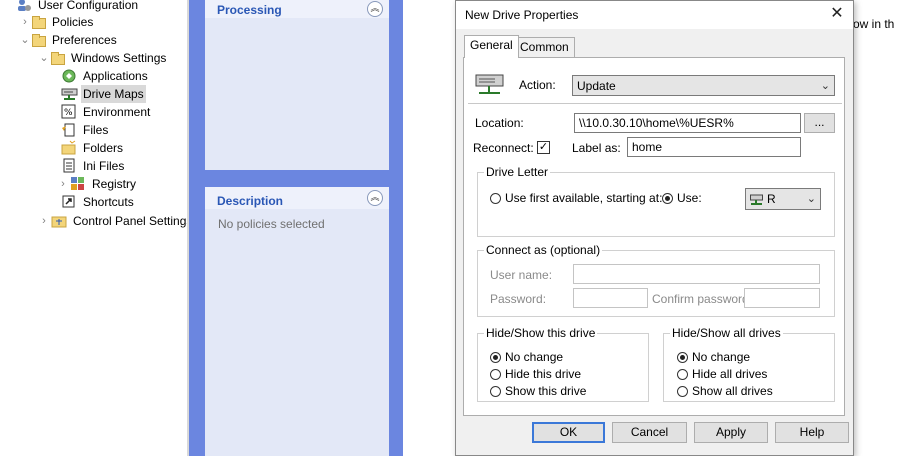 Image resolution: width=899 pixels, height=456 pixels. I want to click on tree-item-label: User Configuration, so click(88, 6).